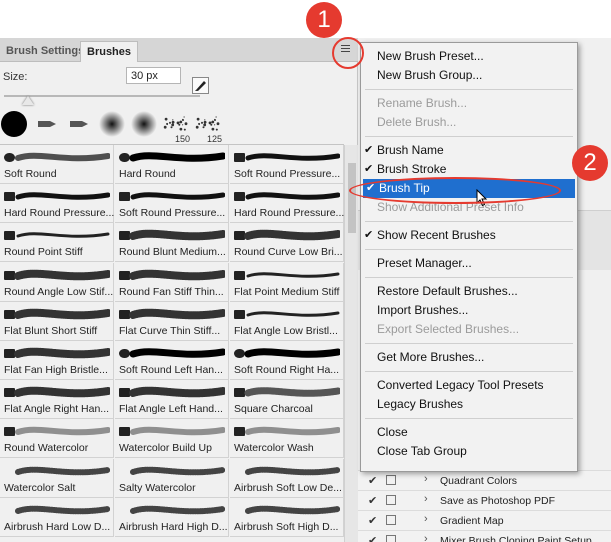 This screenshot has height=542, width=611. What do you see at coordinates (200, 85) in the screenshot?
I see `create-brush-button` at bounding box center [200, 85].